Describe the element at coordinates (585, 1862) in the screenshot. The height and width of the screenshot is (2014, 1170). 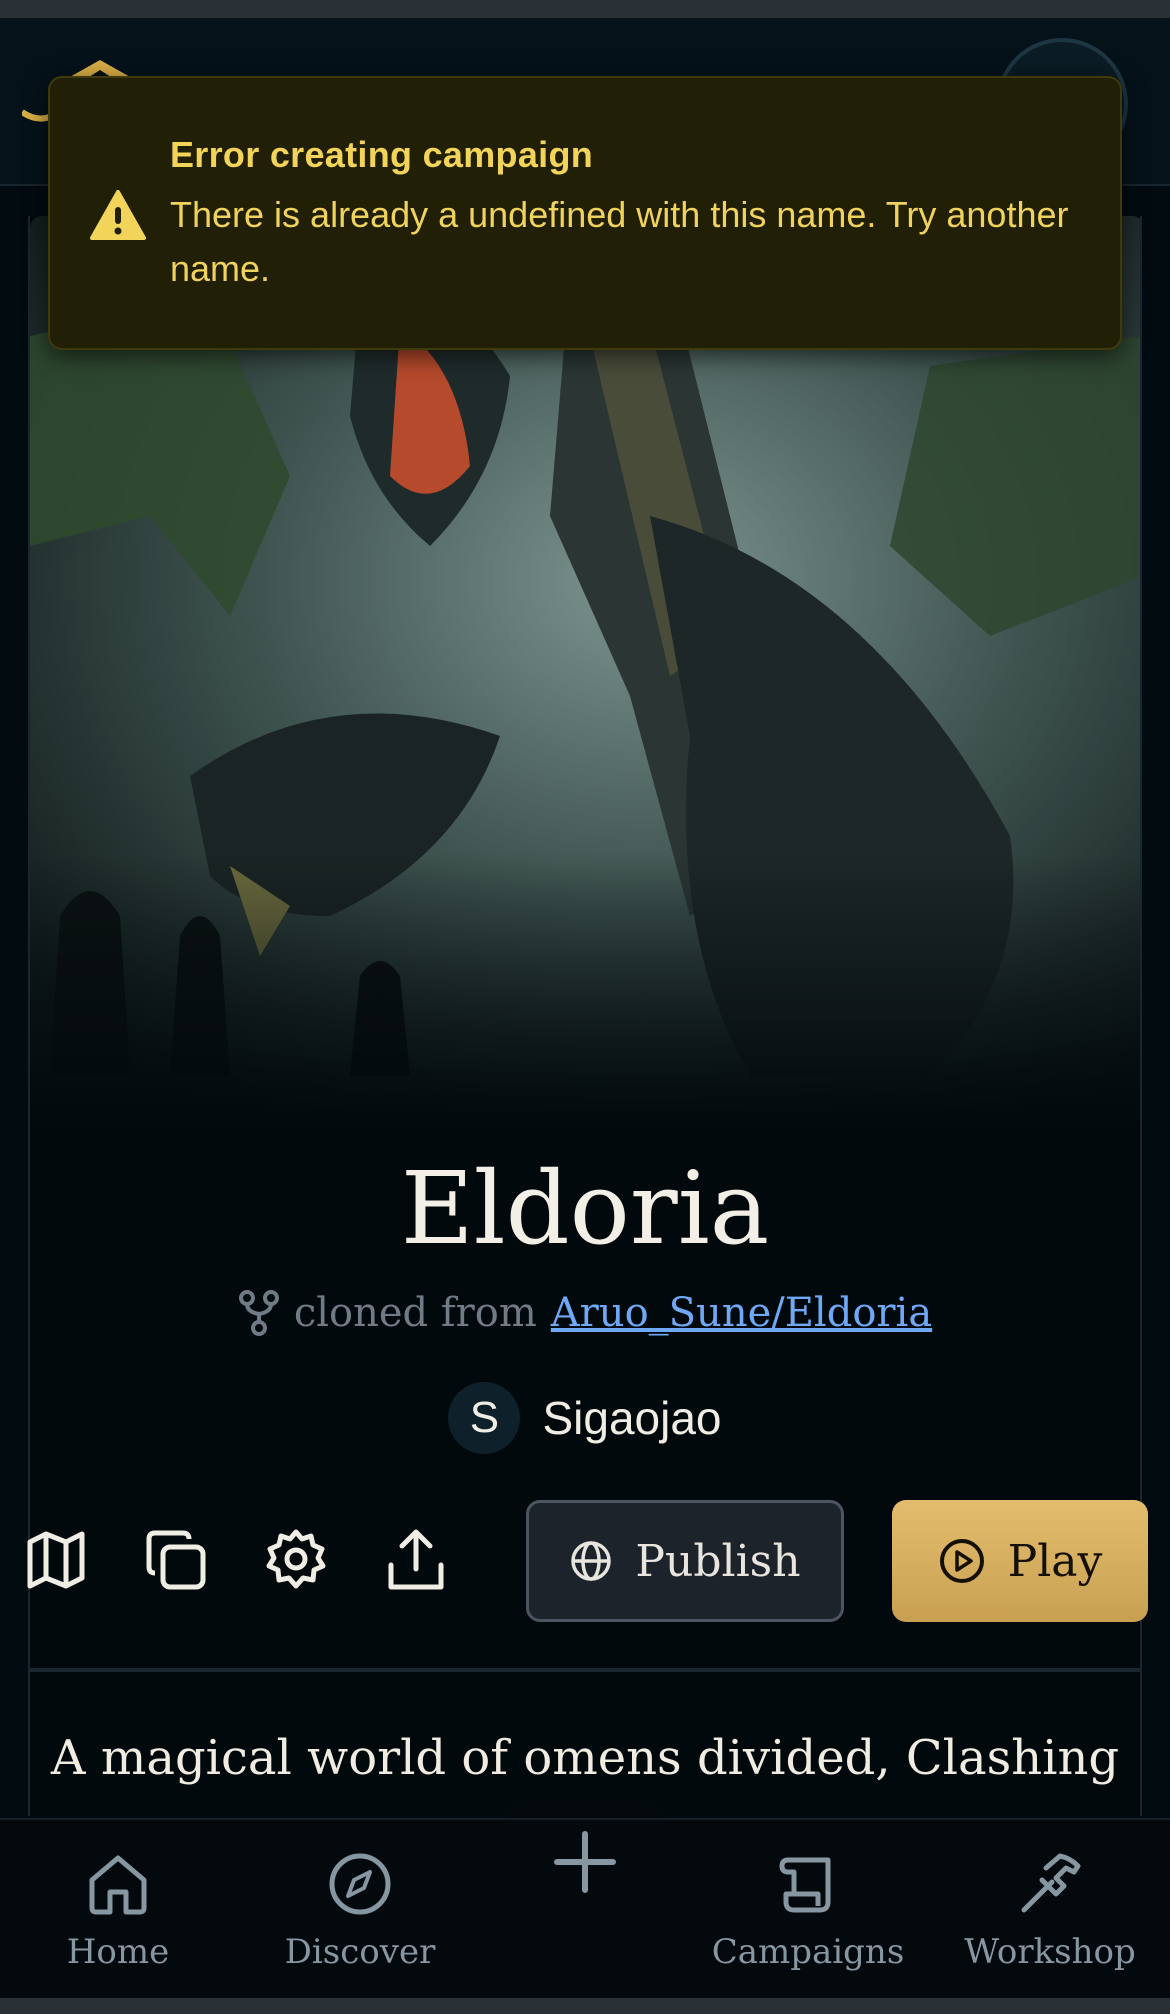
I see `plus-icon` at that location.